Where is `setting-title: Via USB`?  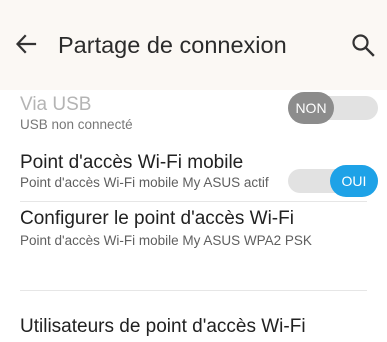
setting-title: Via USB is located at coordinates (56, 104).